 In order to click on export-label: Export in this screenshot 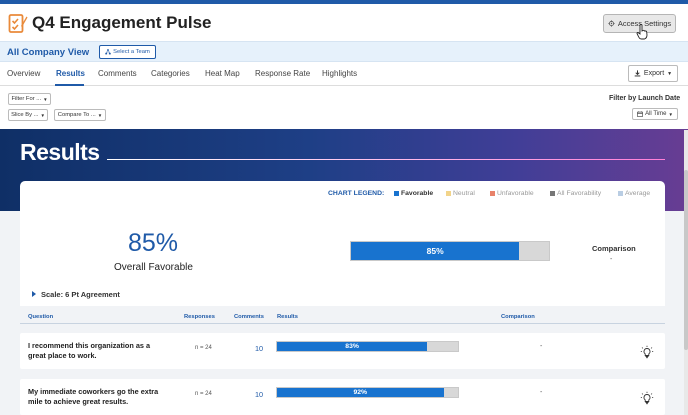, I will do `click(654, 73)`.